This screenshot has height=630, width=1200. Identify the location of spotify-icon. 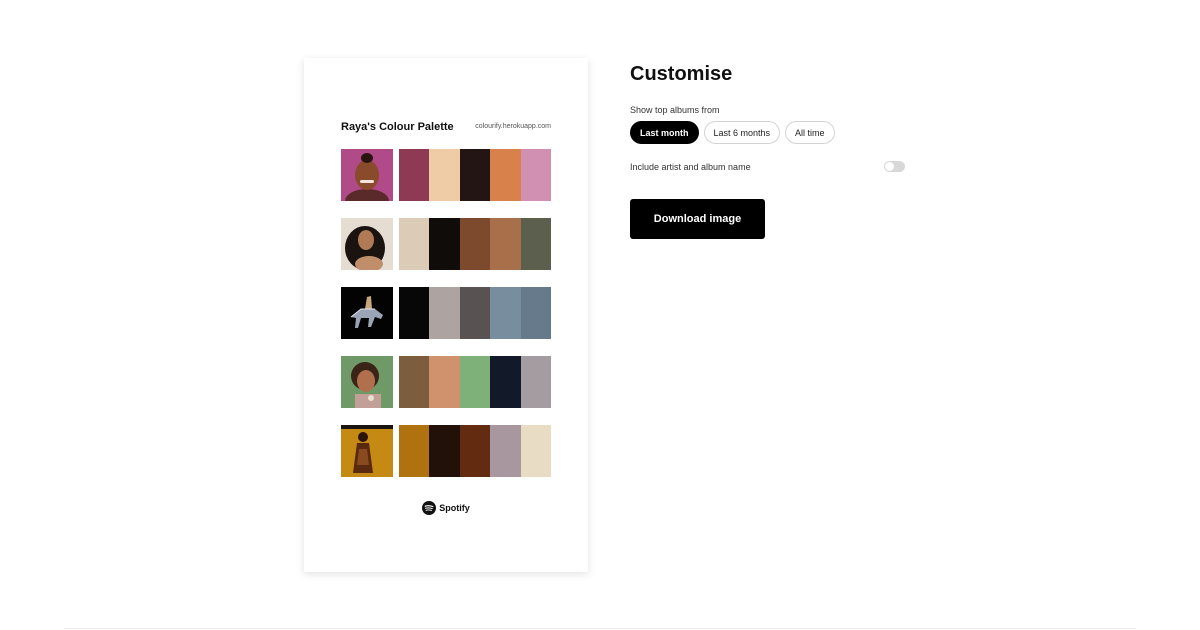
(429, 508).